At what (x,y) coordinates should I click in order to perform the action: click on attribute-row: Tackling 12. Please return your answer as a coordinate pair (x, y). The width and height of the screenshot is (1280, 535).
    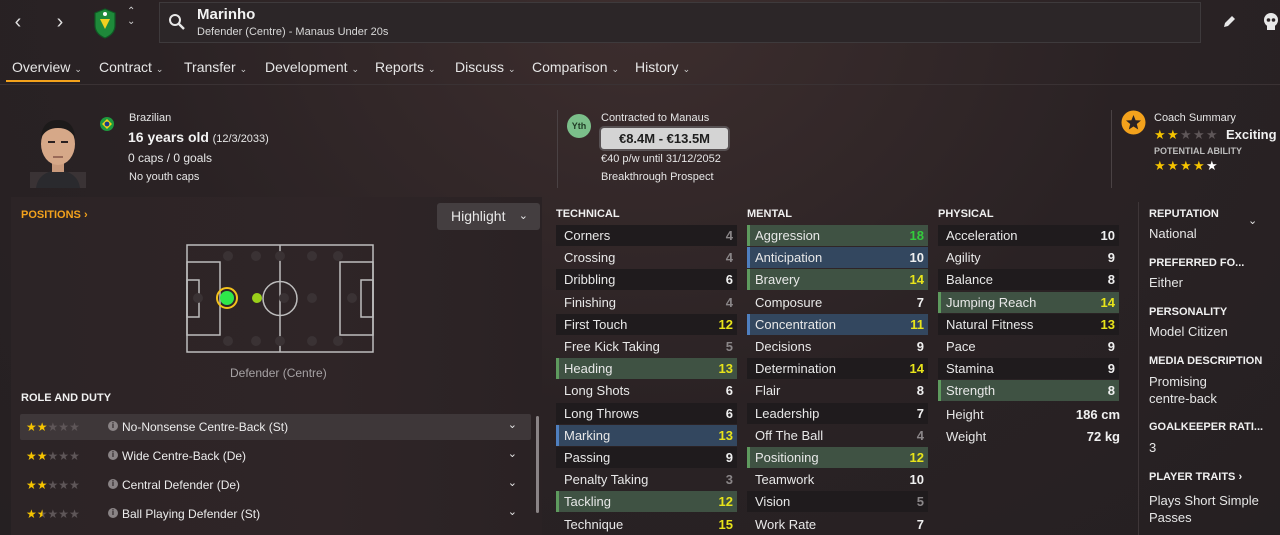
    Looking at the image, I should click on (646, 502).